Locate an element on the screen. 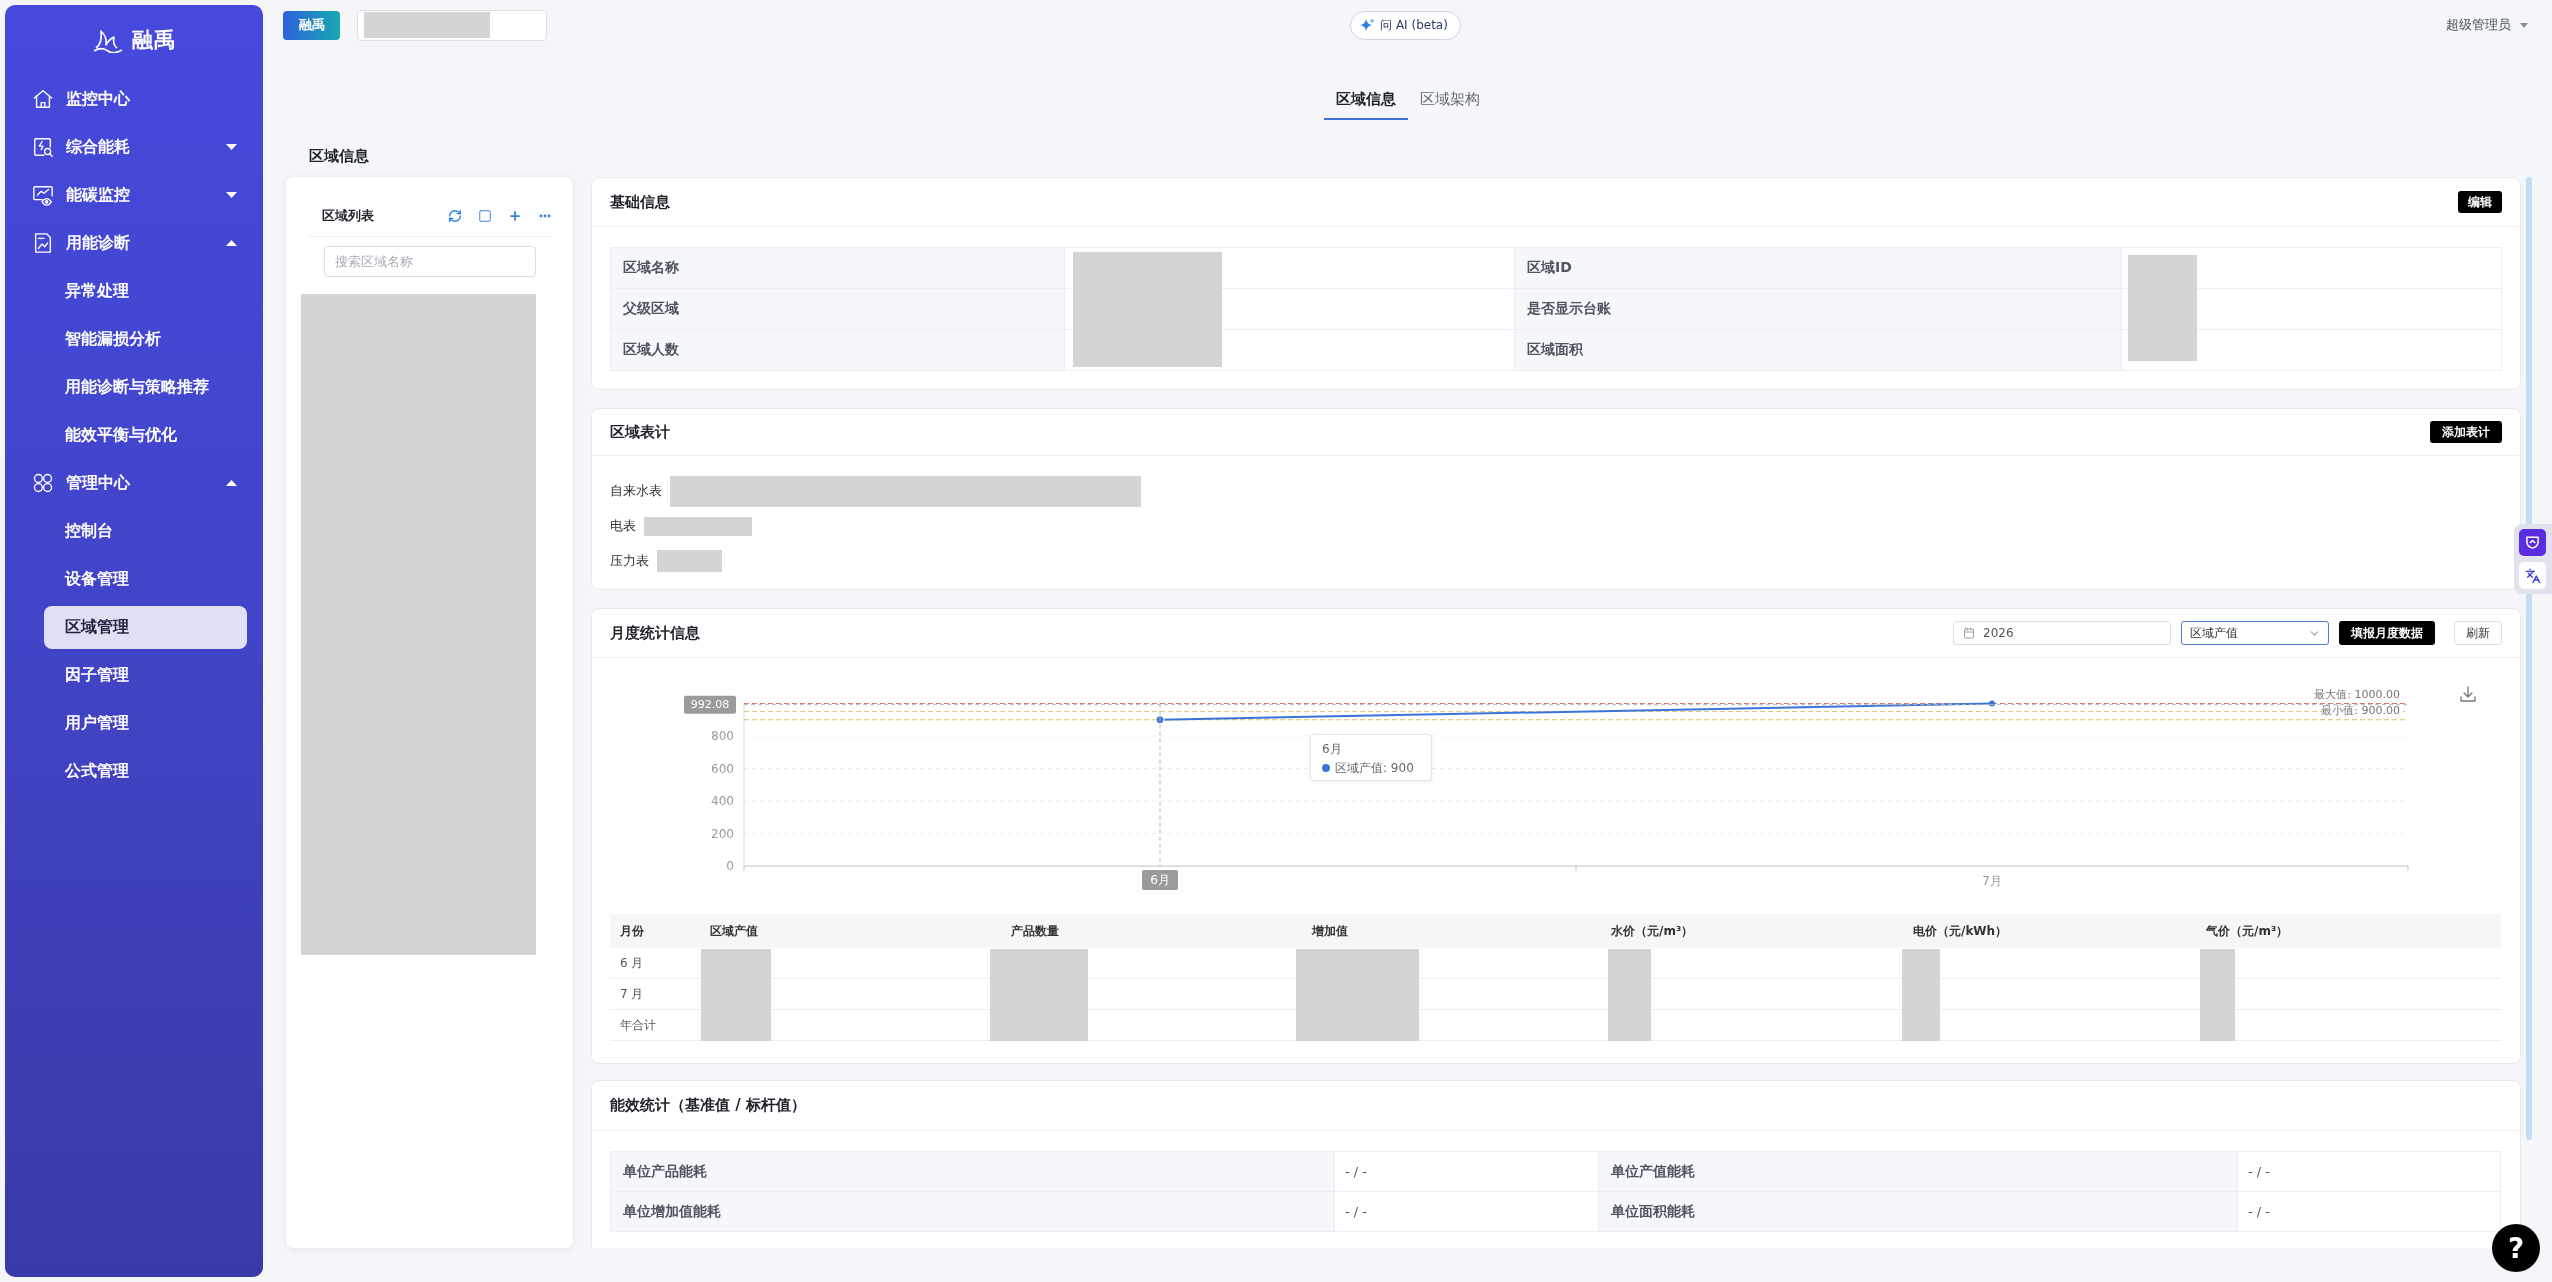 The image size is (2552, 1282). reference-line-label: 最大值: 1000.00 is located at coordinates (2358, 694).